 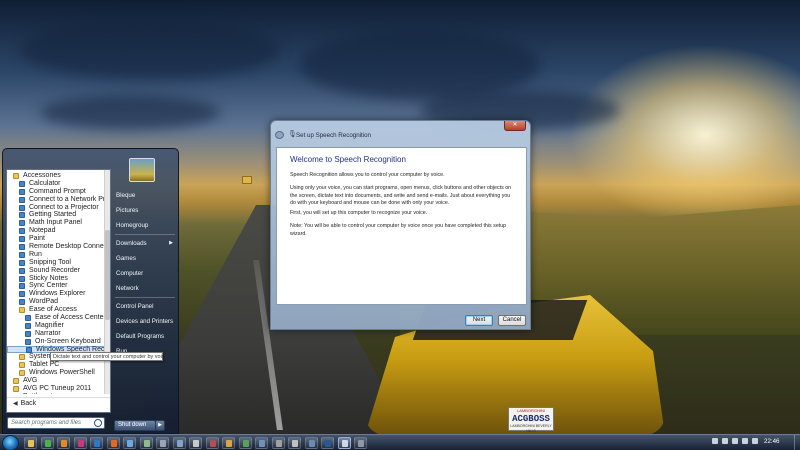 I want to click on desktop-folder-icon, so click(x=247, y=180).